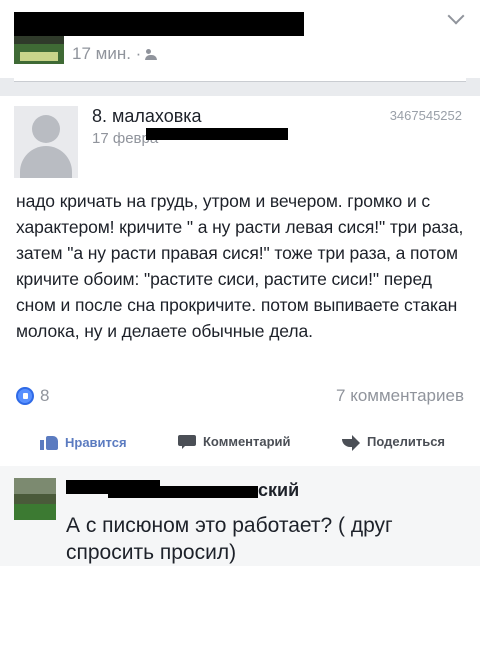  What do you see at coordinates (183, 492) in the screenshot?
I see `redacted-commenter-name-part2` at bounding box center [183, 492].